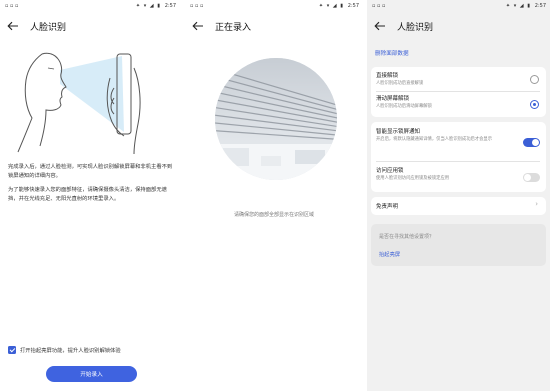 The width and height of the screenshot is (550, 391). Describe the element at coordinates (404, 106) in the screenshot. I see `slide-unlock-subtitle: 人脸识别成功后滑动屏幕解锁` at that location.